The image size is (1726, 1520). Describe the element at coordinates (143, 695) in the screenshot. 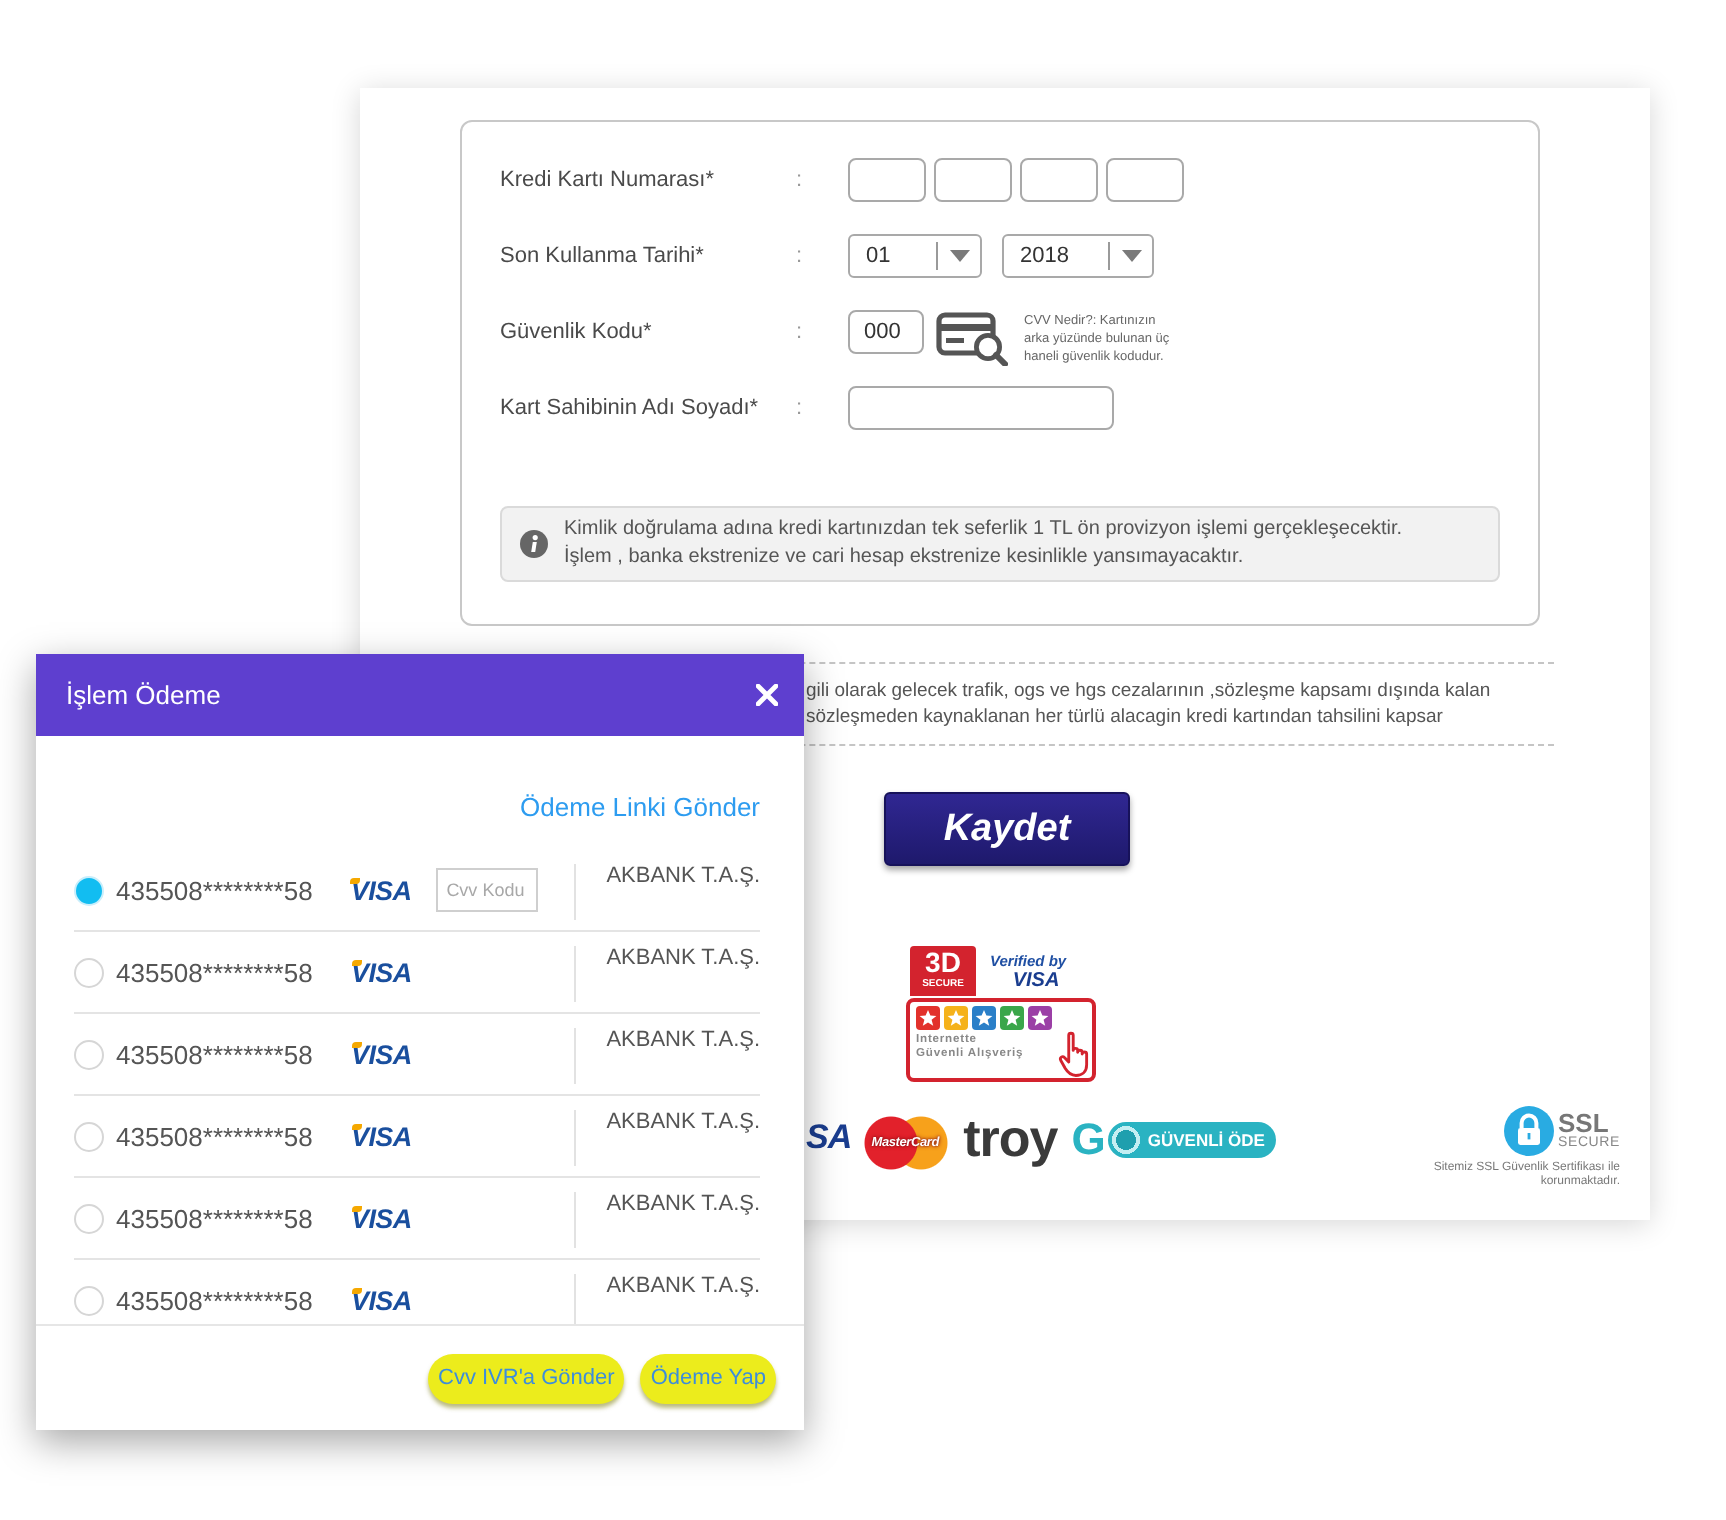

I see `dialog-title: İşlem Ödeme` at that location.